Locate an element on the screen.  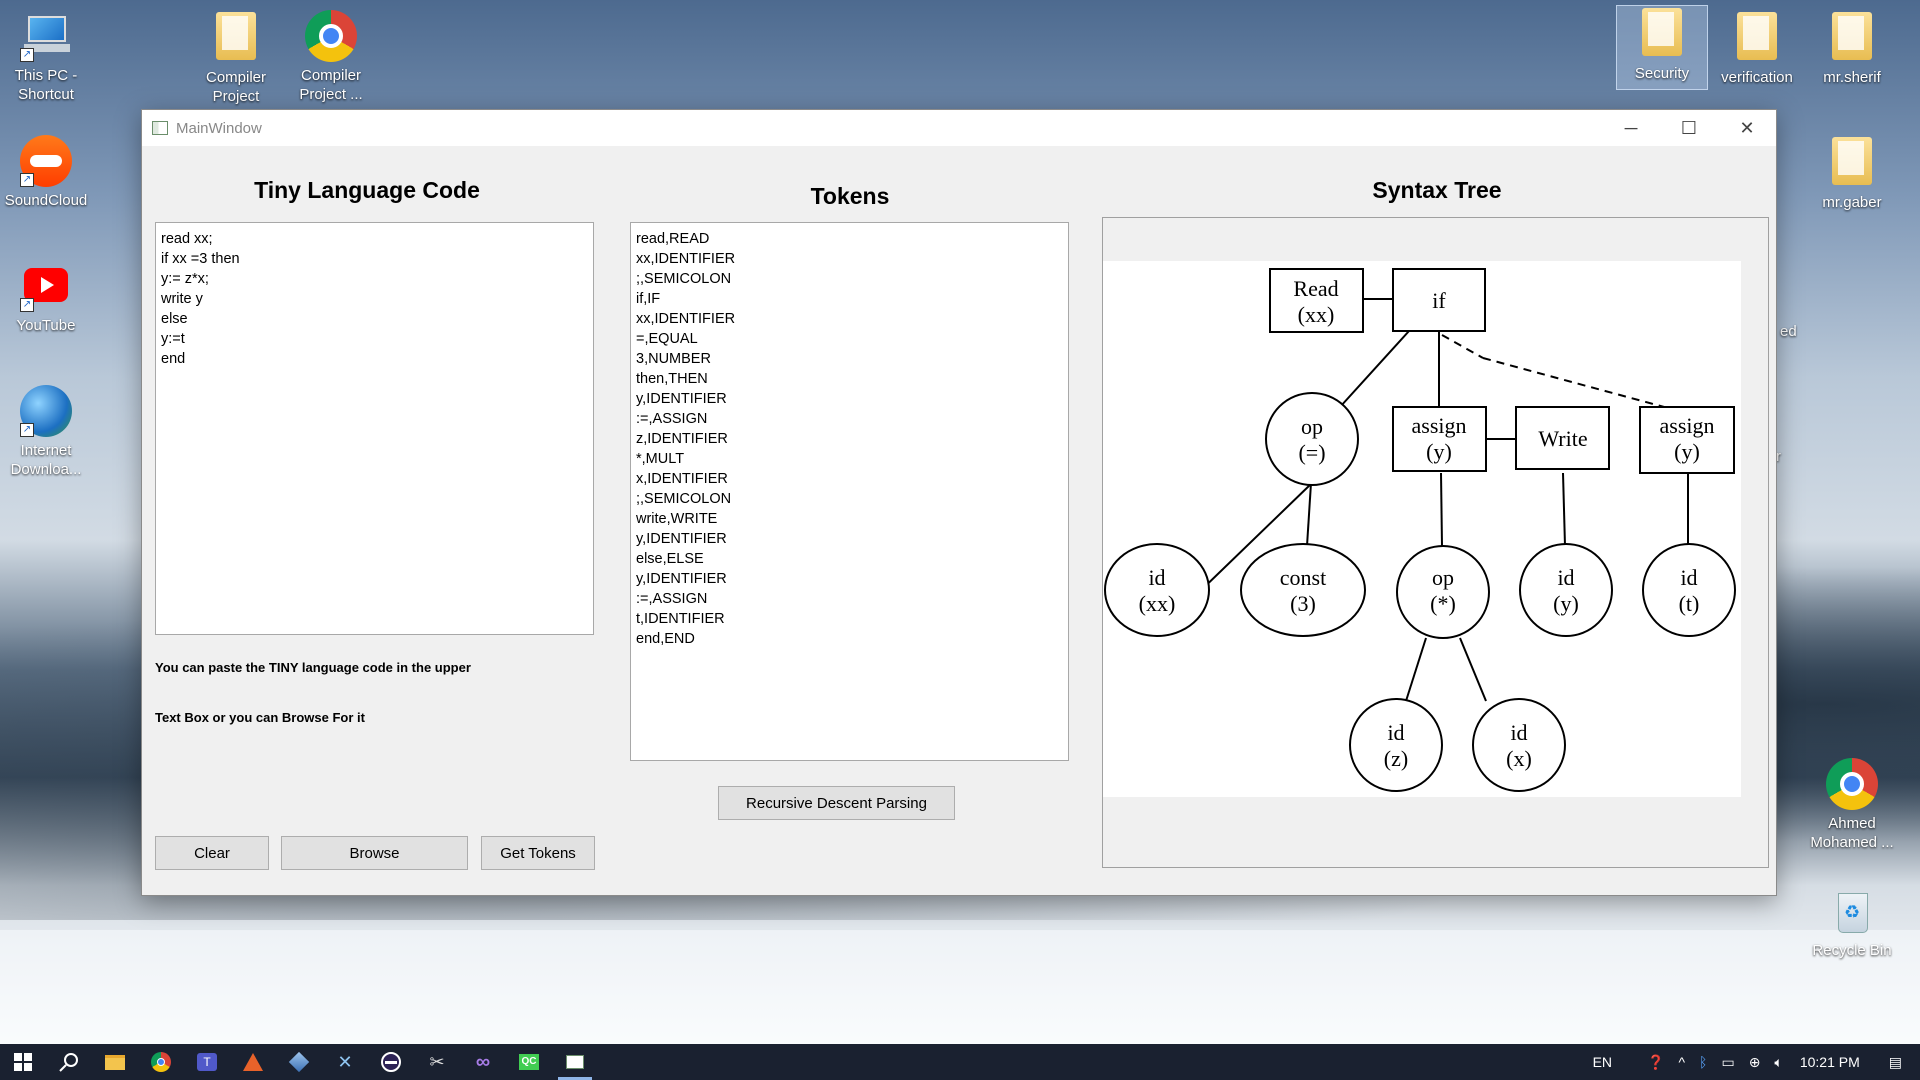
desktop-icon-verification: verification is located at coordinates (1757, 48).